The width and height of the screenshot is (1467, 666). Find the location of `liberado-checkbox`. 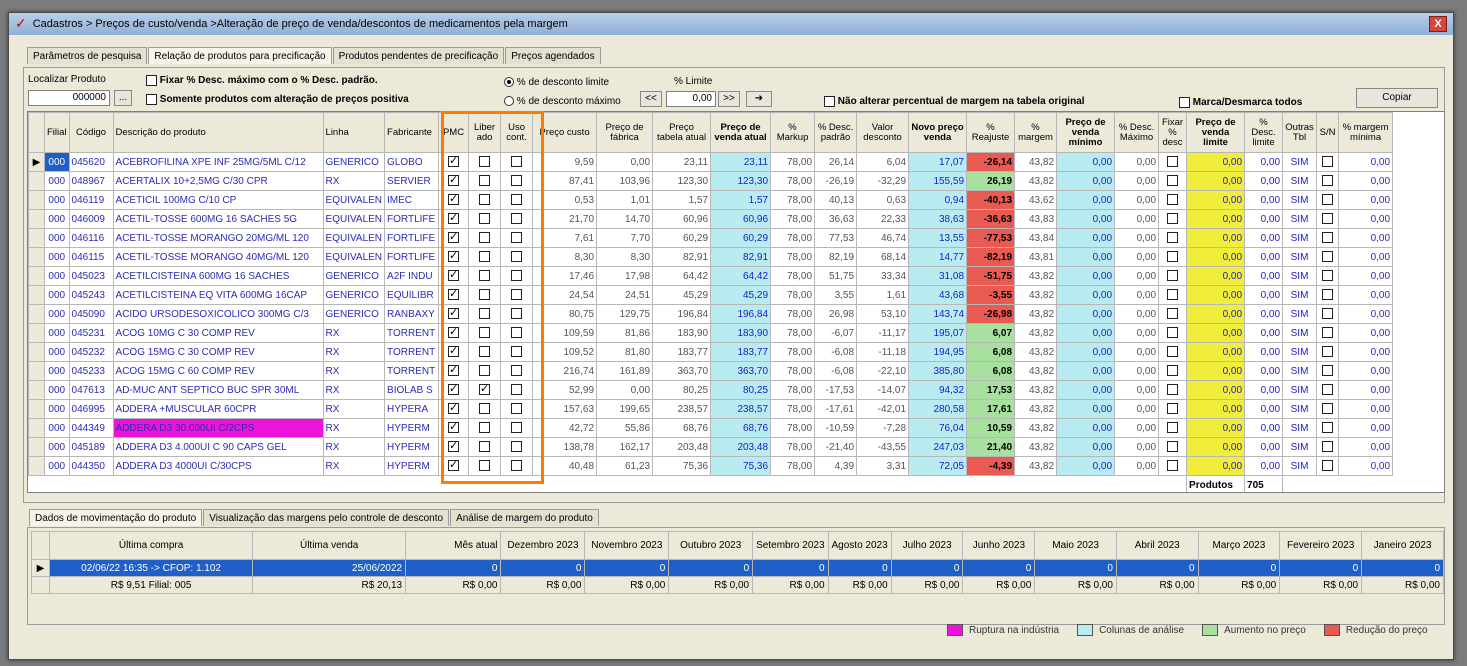

liberado-checkbox is located at coordinates (485, 409).